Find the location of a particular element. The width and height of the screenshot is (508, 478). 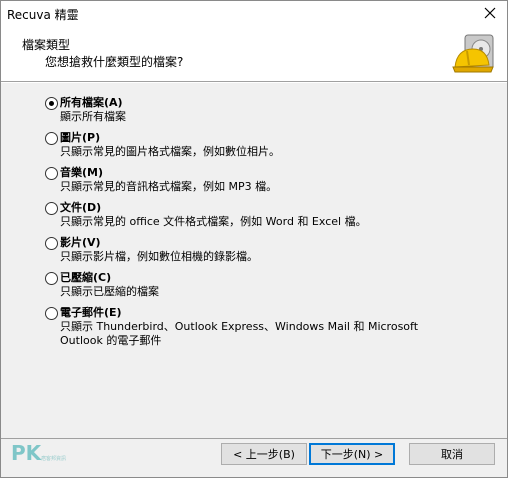

title-bar: Recuva 精靈 is located at coordinates (254, 13).